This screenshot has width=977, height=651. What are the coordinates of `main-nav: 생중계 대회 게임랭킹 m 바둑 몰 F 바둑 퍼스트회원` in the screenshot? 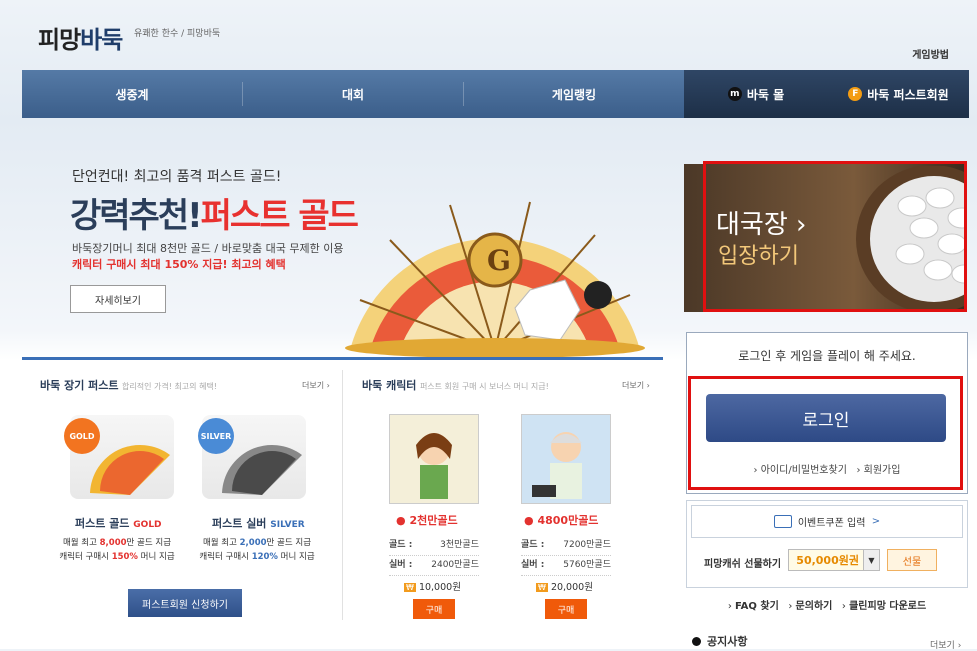 It's located at (495, 94).